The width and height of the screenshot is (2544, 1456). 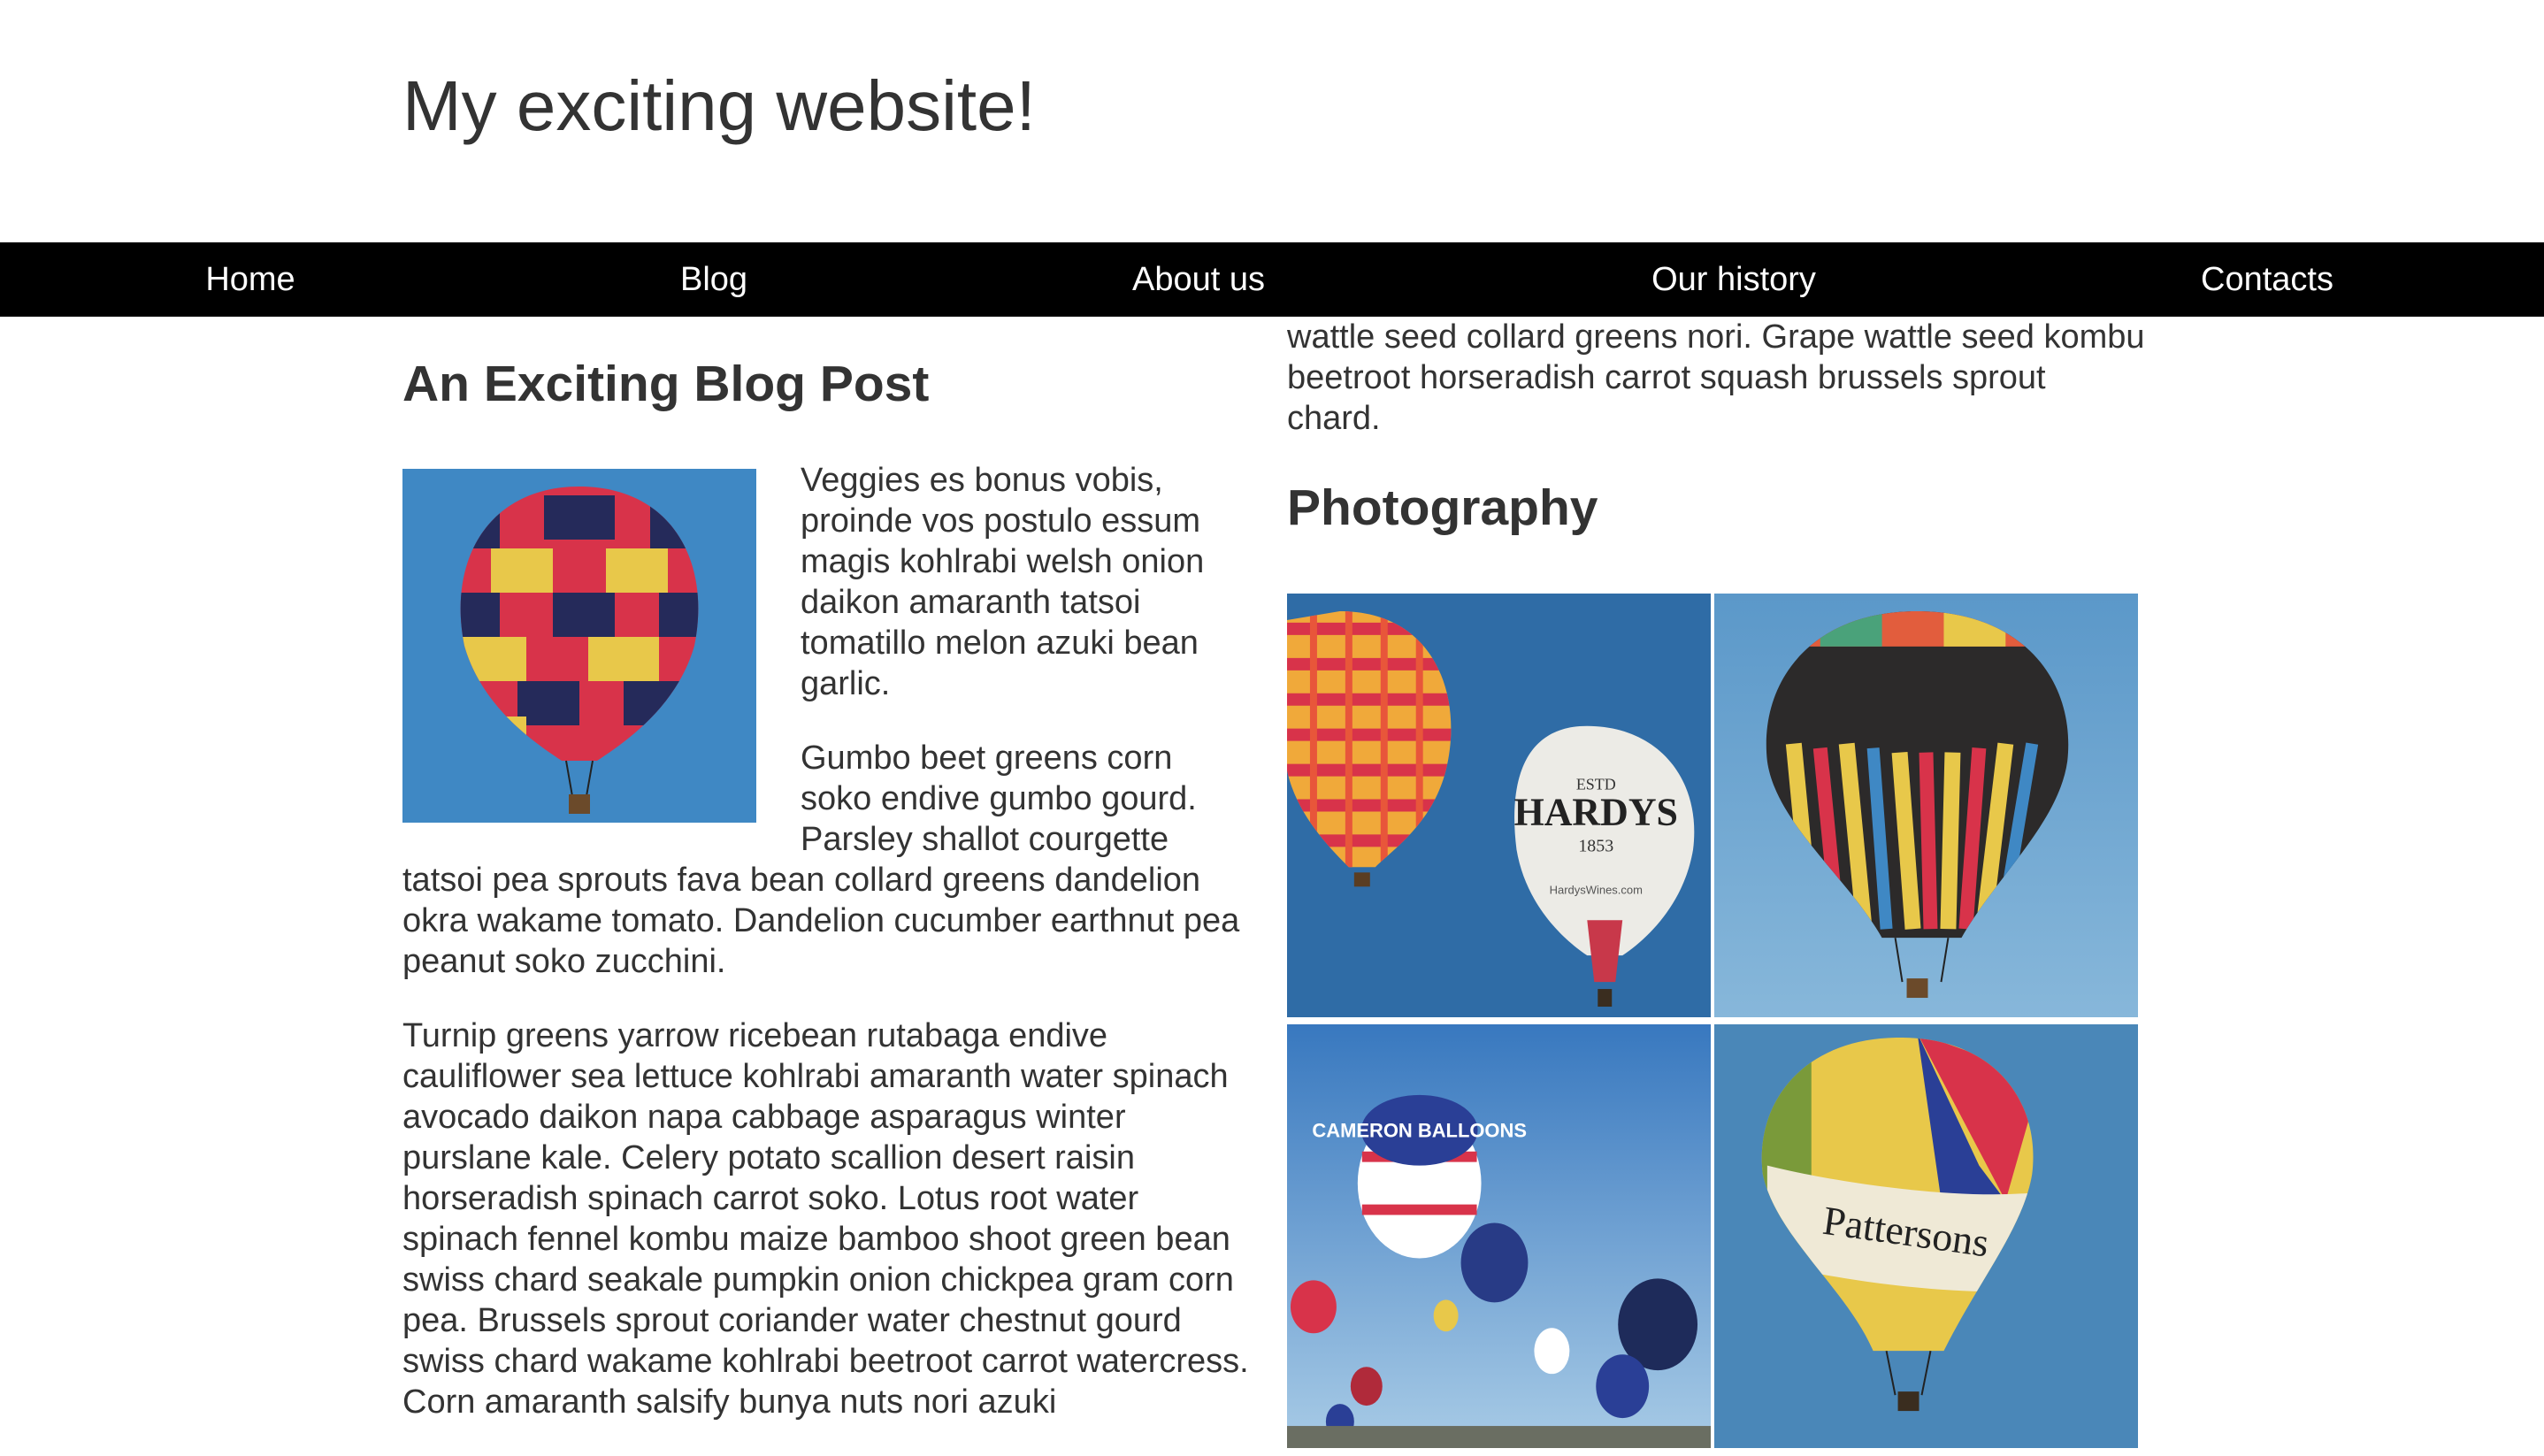 I want to click on nav-about-link: About us, so click(x=1198, y=279).